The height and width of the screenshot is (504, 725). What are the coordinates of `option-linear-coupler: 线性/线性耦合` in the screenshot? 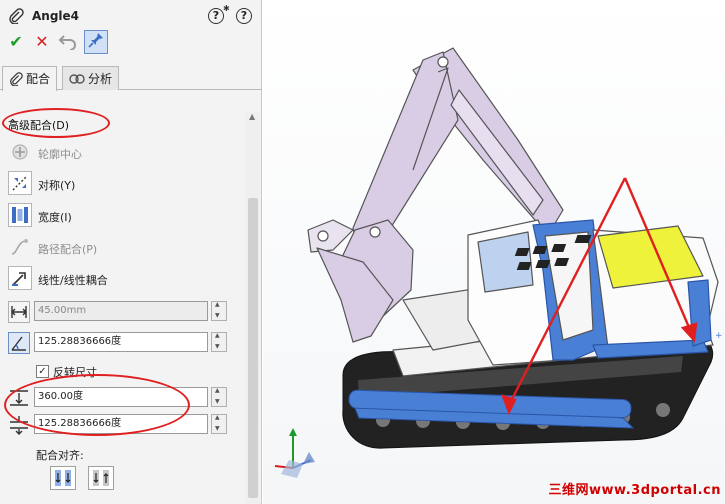 It's located at (123, 279).